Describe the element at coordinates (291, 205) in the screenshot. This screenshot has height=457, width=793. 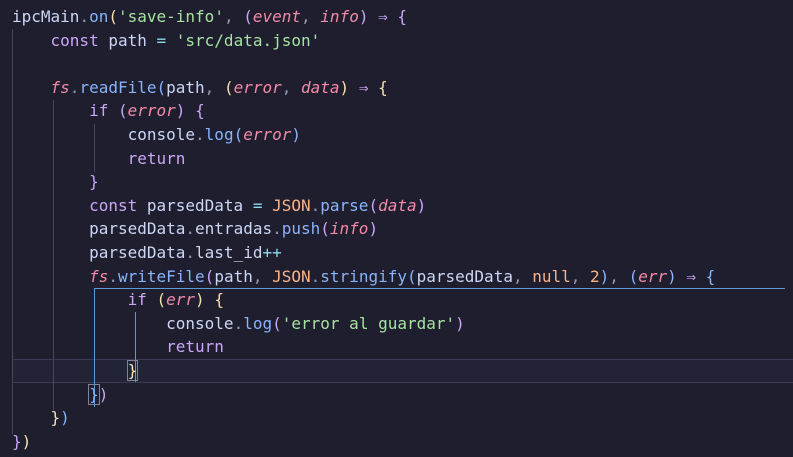
I see `code-token: JSON` at that location.